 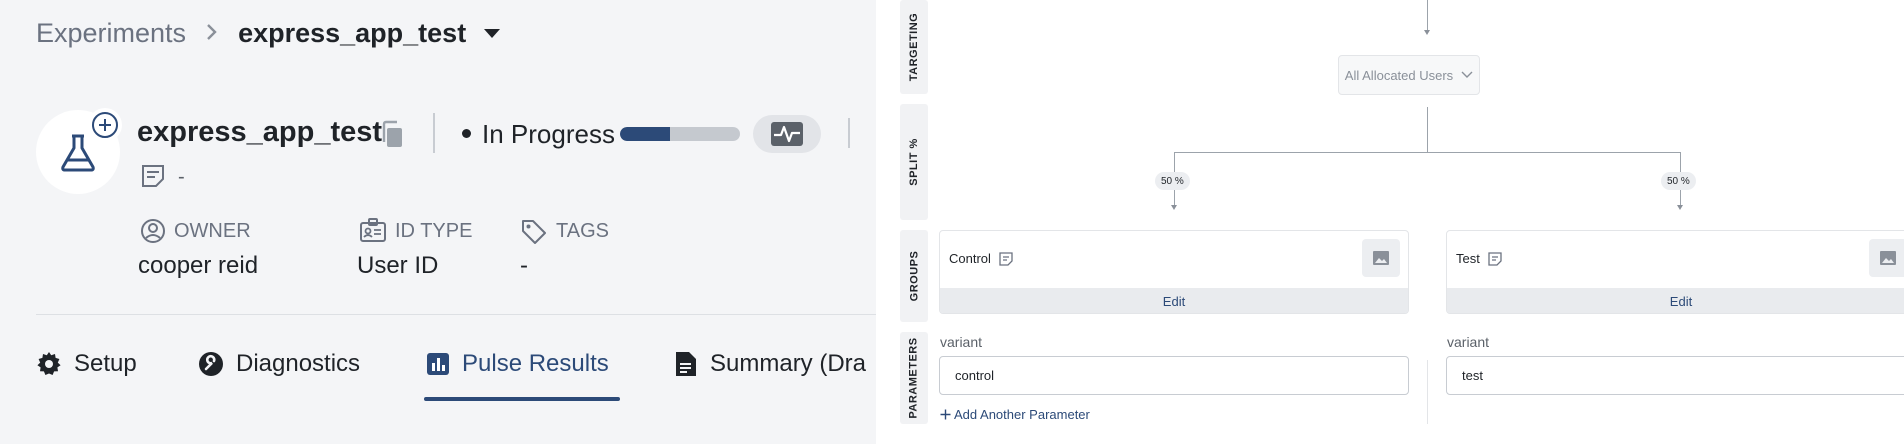 I want to click on add-parameter-button: Add Another Parameter, so click(x=1015, y=414).